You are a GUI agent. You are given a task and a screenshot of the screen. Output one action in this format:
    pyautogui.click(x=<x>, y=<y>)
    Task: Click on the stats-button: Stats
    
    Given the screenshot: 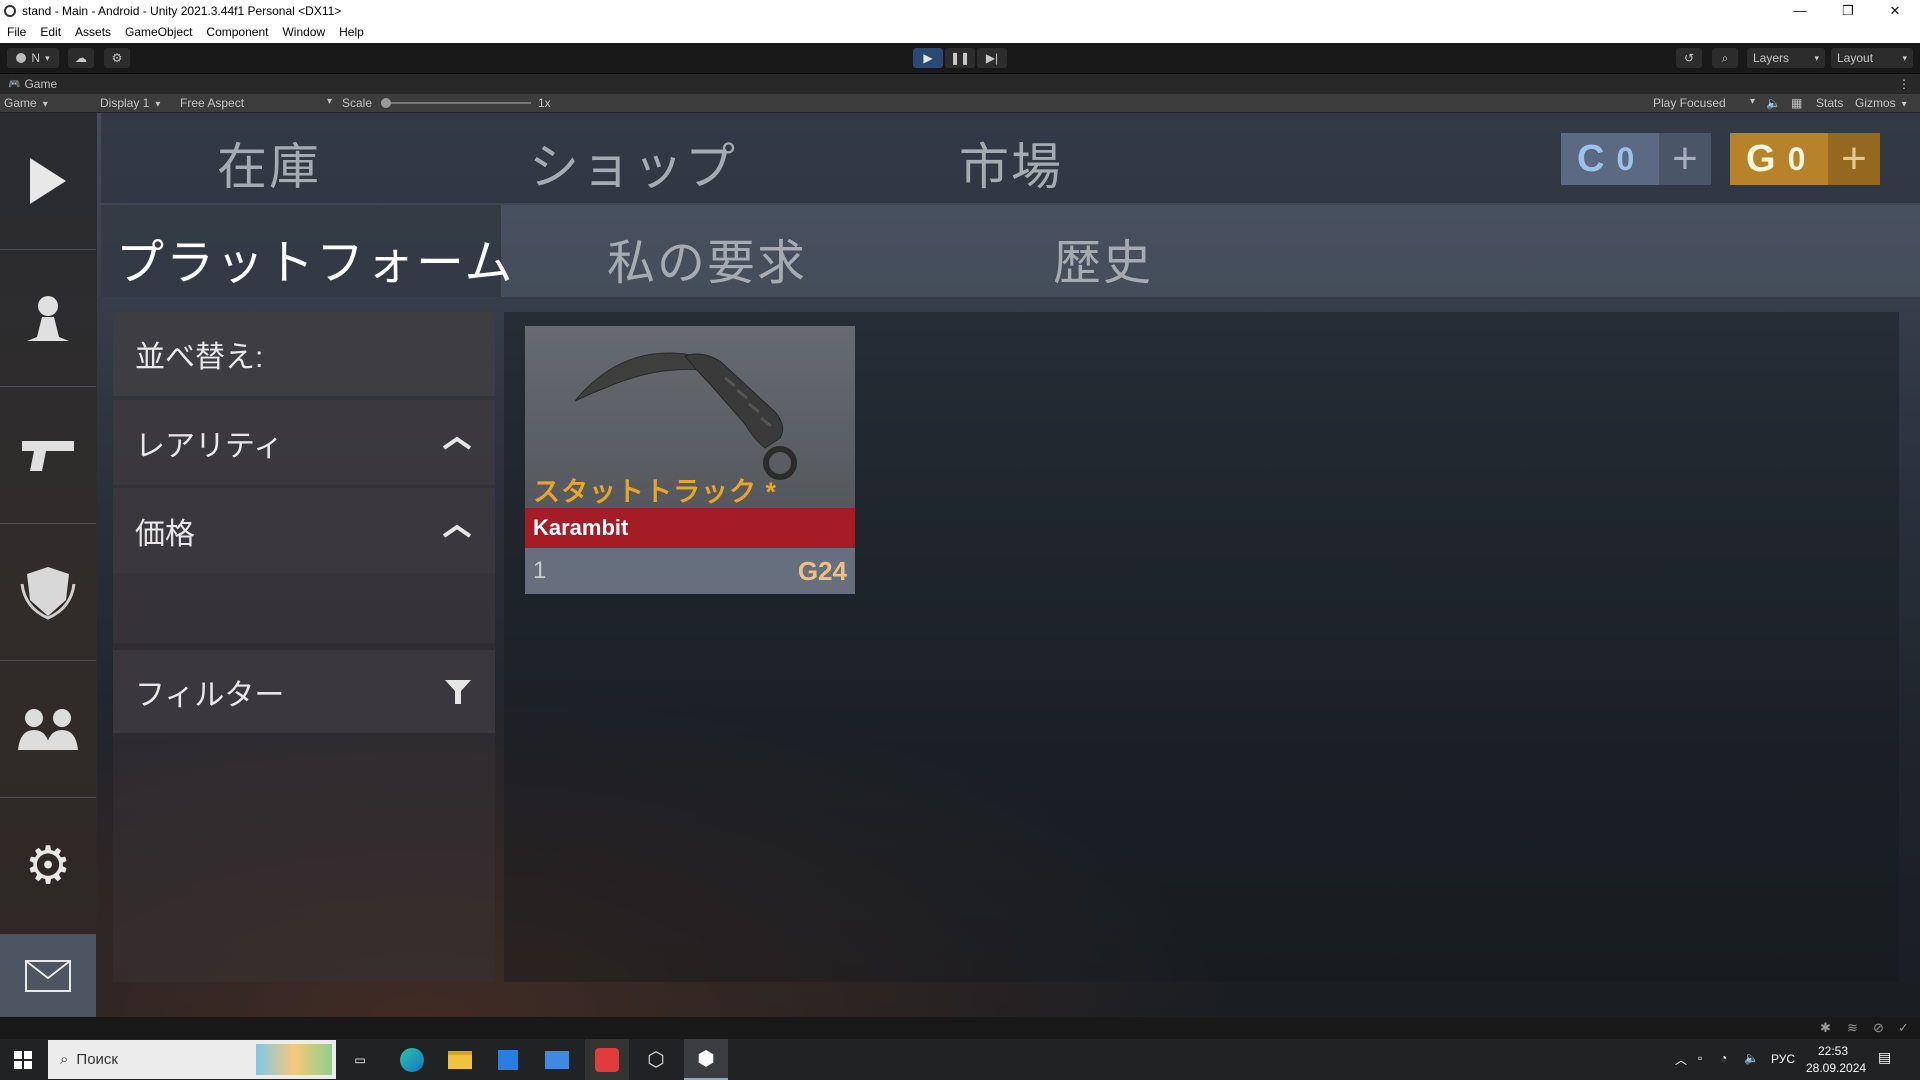 What is the action you would take?
    pyautogui.click(x=1829, y=103)
    